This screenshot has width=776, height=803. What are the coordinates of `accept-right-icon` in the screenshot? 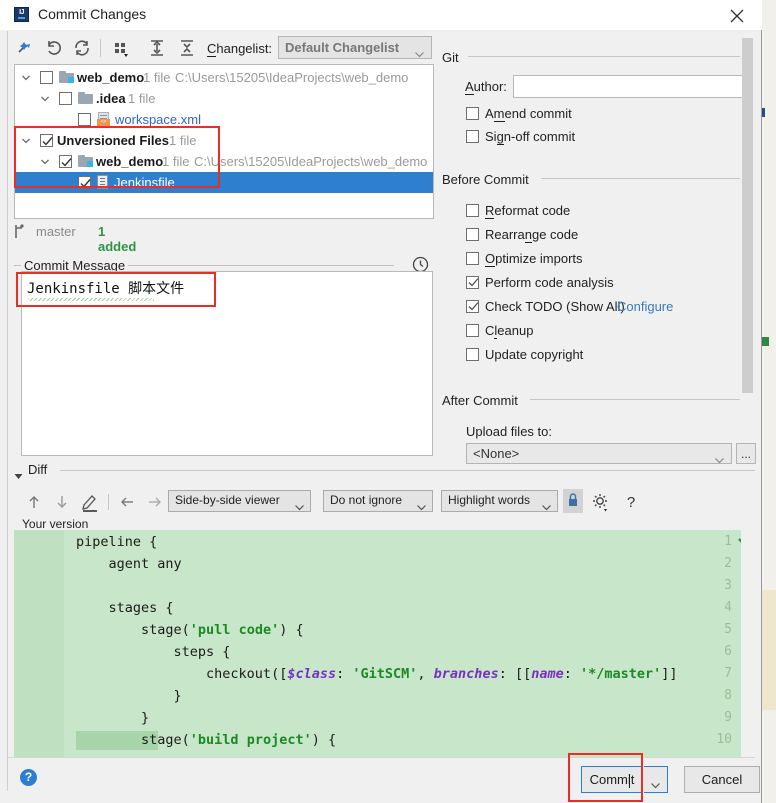 It's located at (155, 502).